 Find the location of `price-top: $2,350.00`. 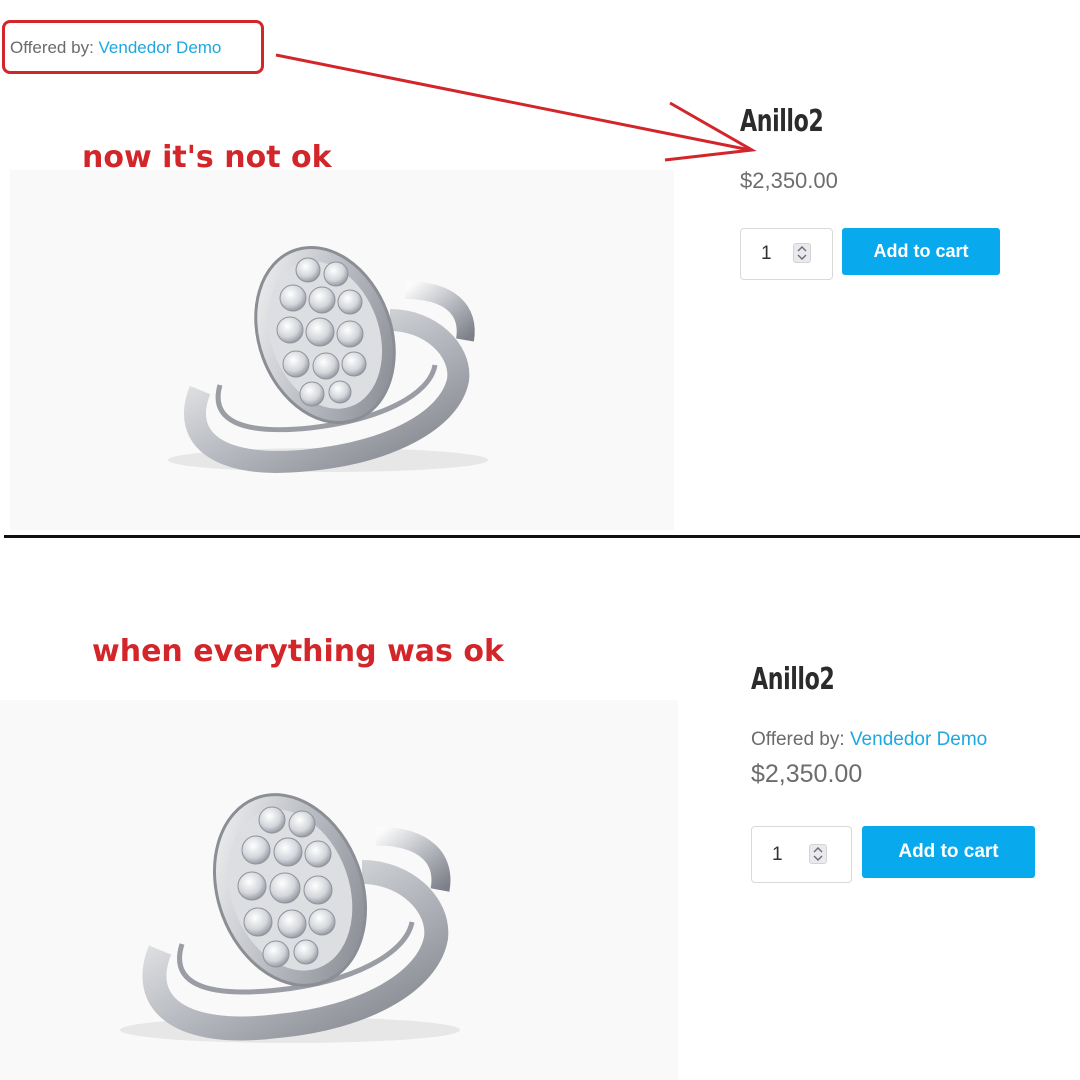

price-top: $2,350.00 is located at coordinates (789, 180).